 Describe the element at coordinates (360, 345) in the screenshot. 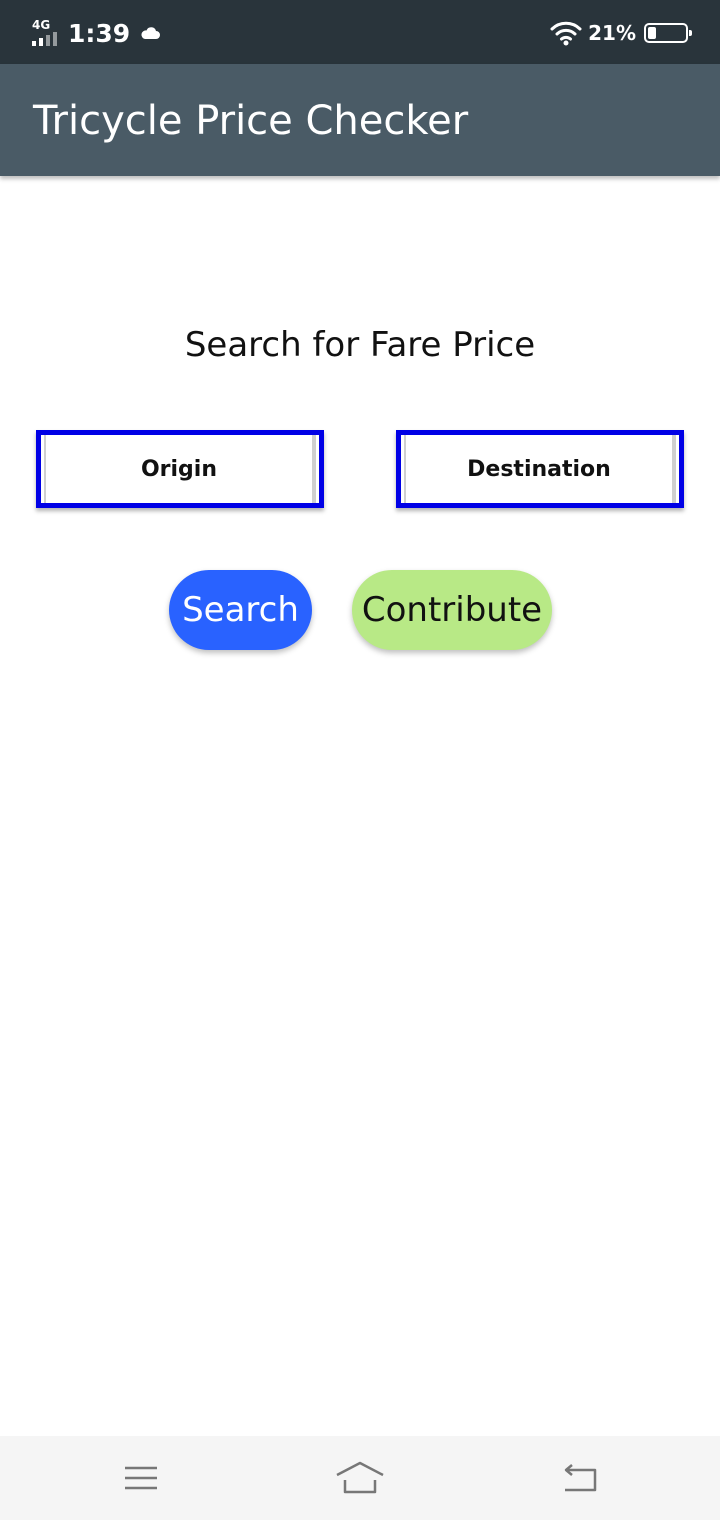

I see `search-heading: Search for Fare Price` at that location.